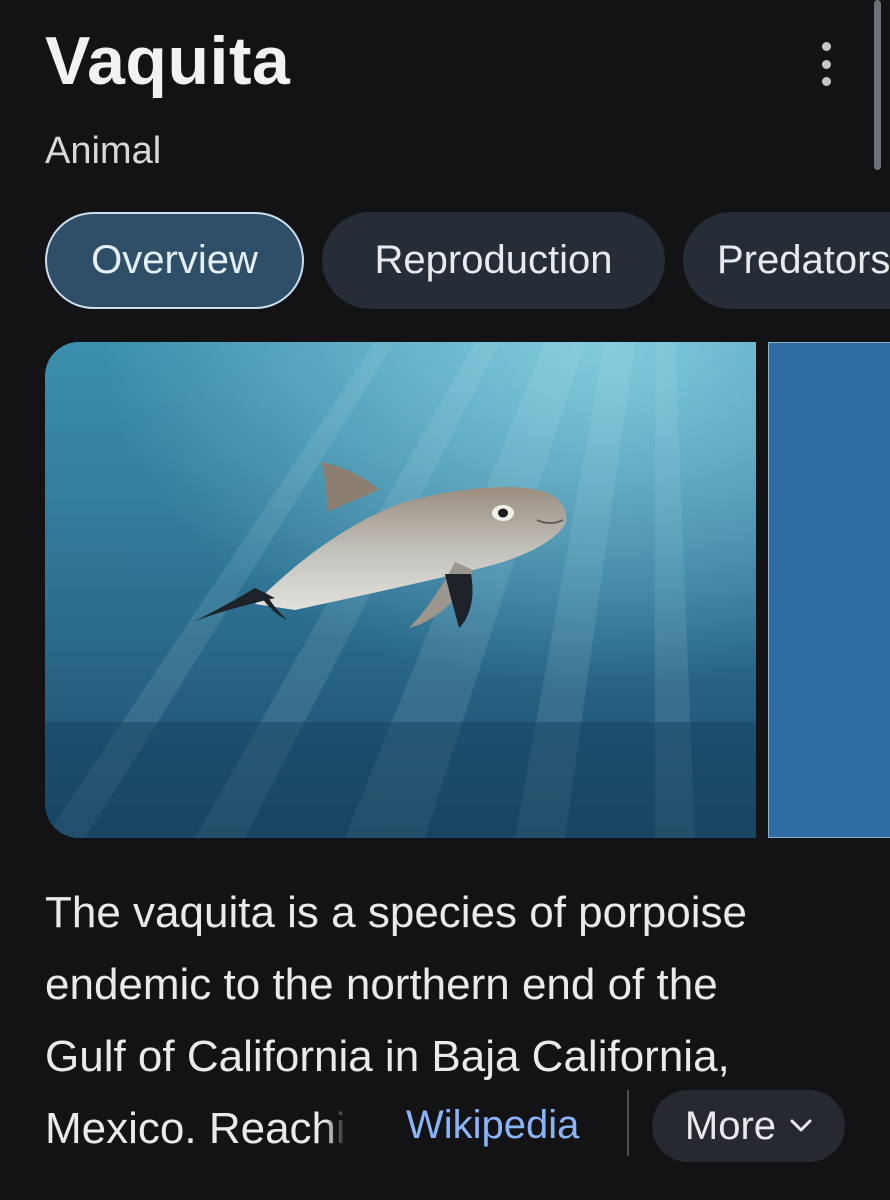 The height and width of the screenshot is (1200, 890). Describe the element at coordinates (178, 1128) in the screenshot. I see `description-text: Mexico. Reac` at that location.